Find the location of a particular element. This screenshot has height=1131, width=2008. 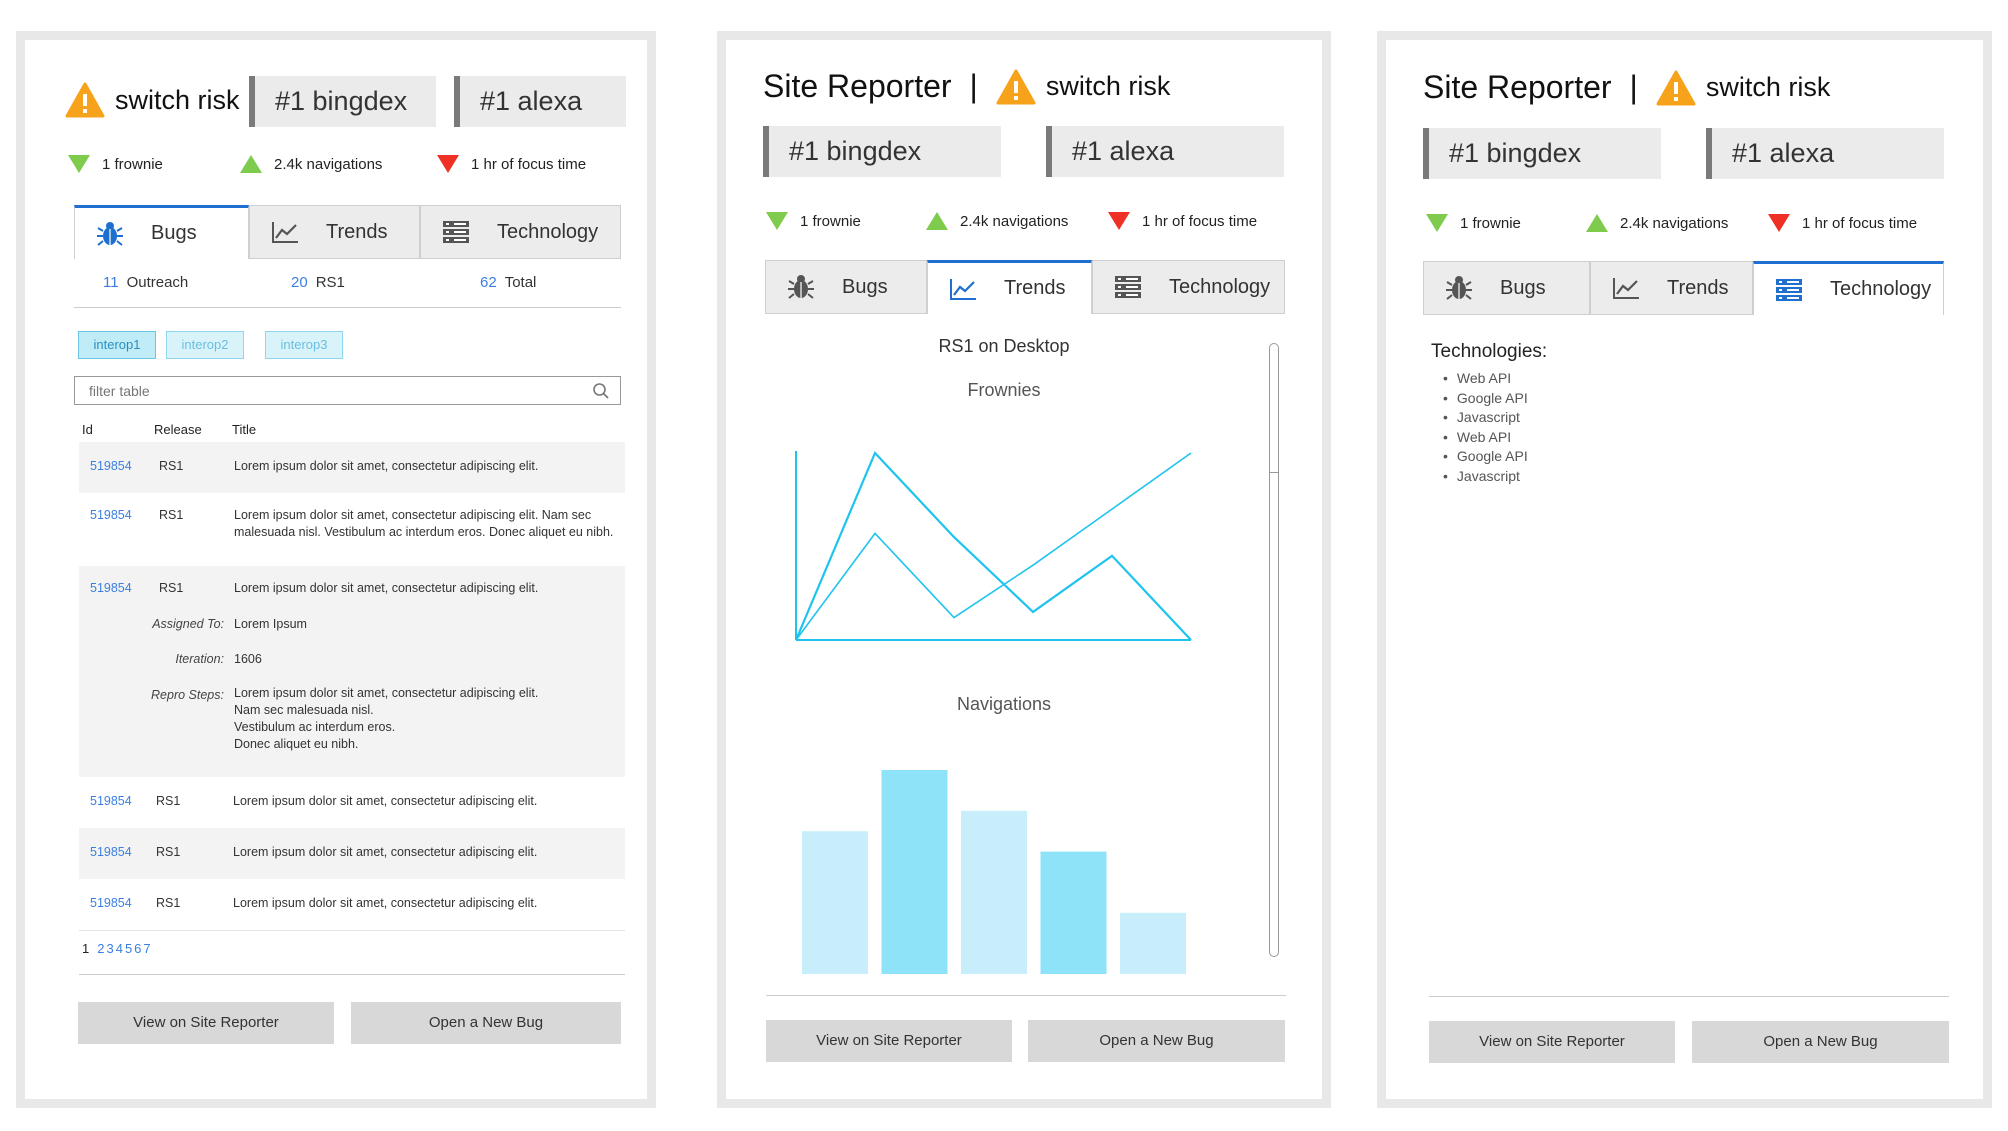

column-header-id: Id is located at coordinates (87, 429).